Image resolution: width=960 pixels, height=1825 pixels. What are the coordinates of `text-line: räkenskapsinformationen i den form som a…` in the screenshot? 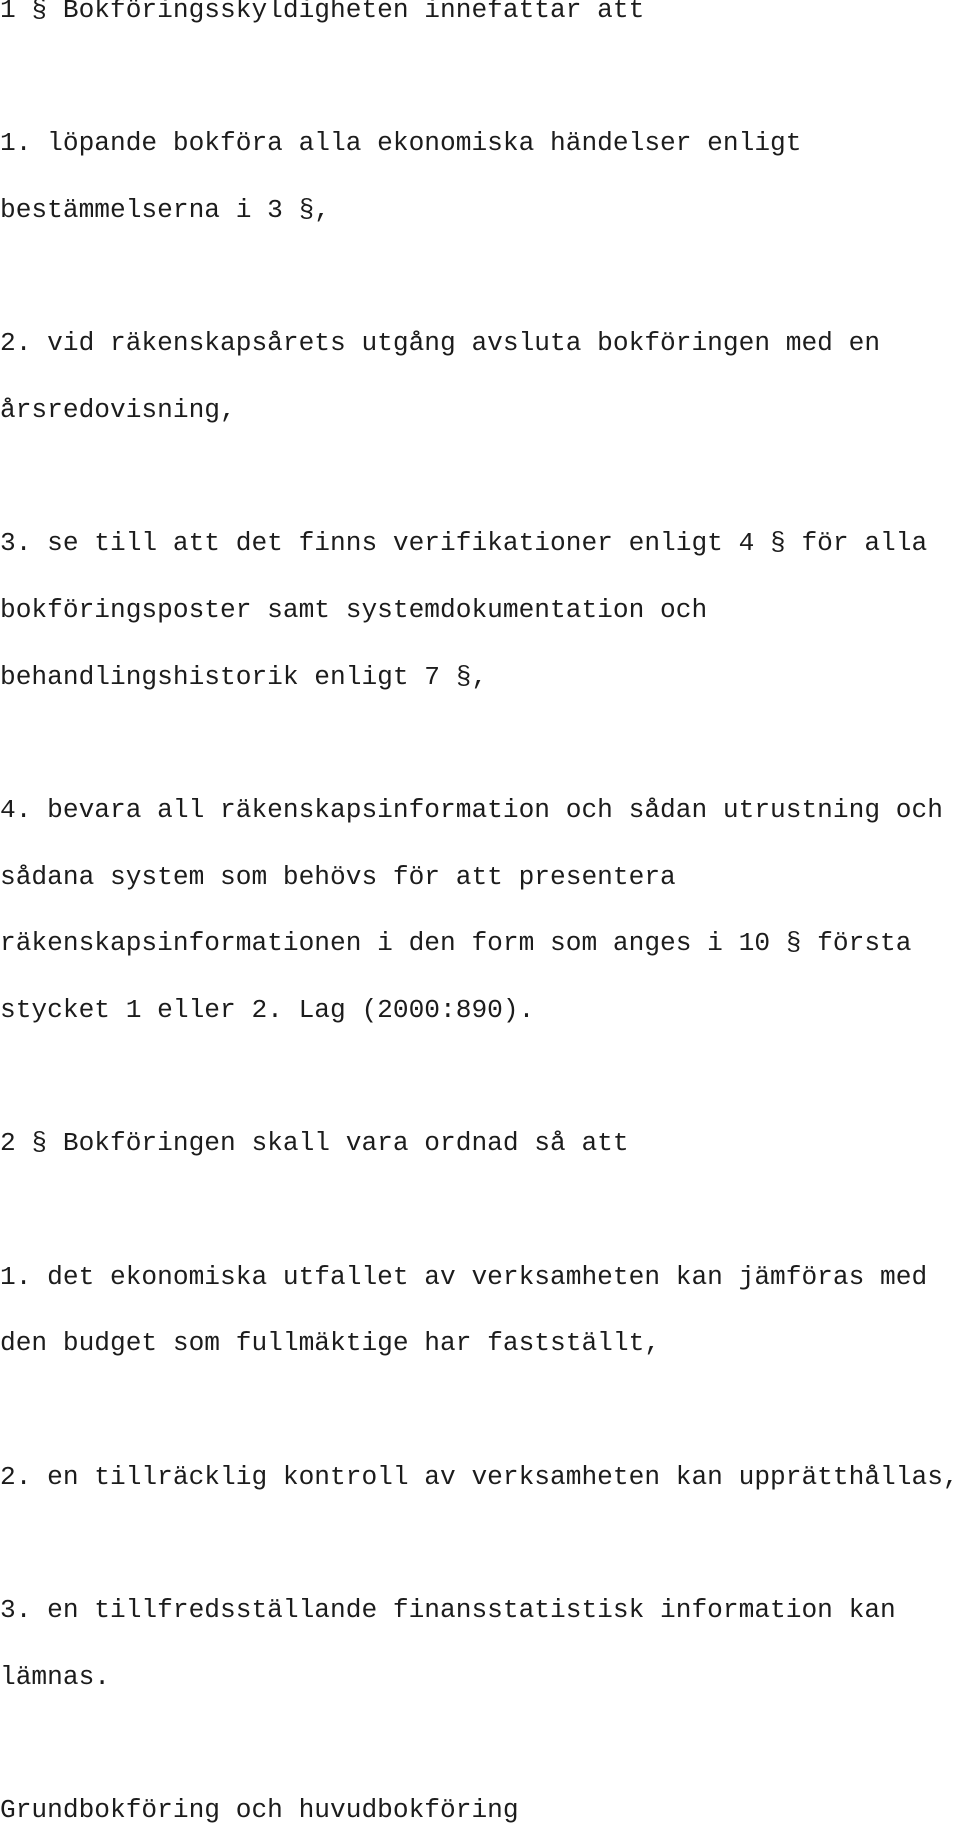 It's located at (456, 943).